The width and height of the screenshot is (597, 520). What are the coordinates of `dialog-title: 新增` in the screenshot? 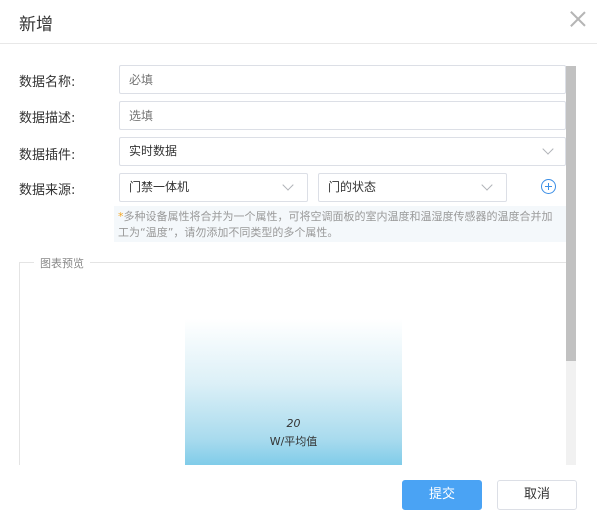 It's located at (36, 25).